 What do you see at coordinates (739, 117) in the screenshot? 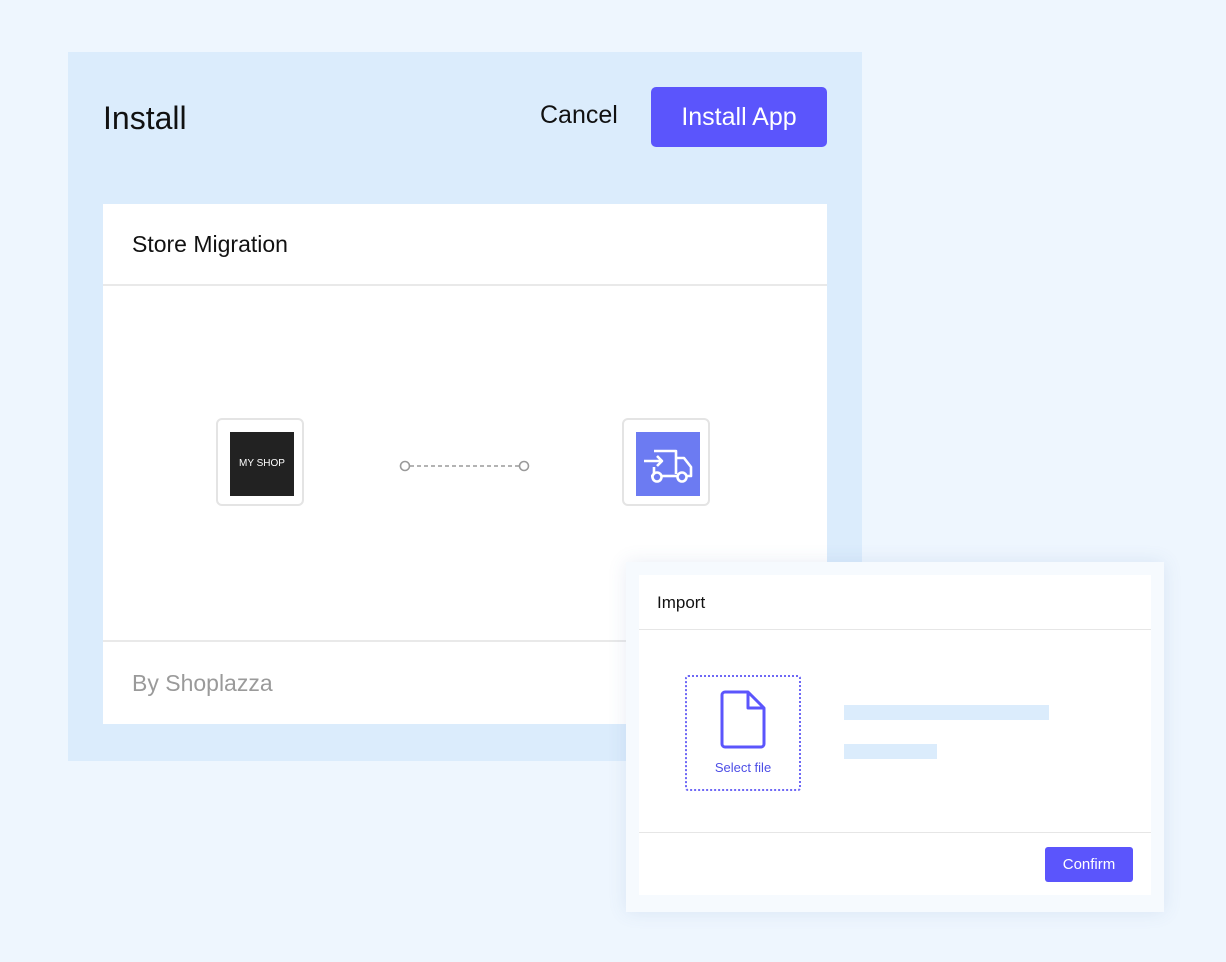
I see `install-app-button: Install App` at bounding box center [739, 117].